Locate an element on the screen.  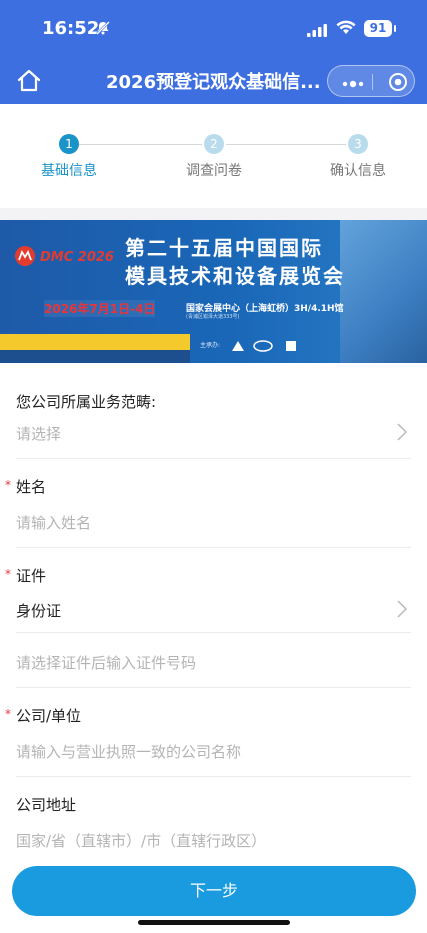
wifi-icon is located at coordinates (346, 29).